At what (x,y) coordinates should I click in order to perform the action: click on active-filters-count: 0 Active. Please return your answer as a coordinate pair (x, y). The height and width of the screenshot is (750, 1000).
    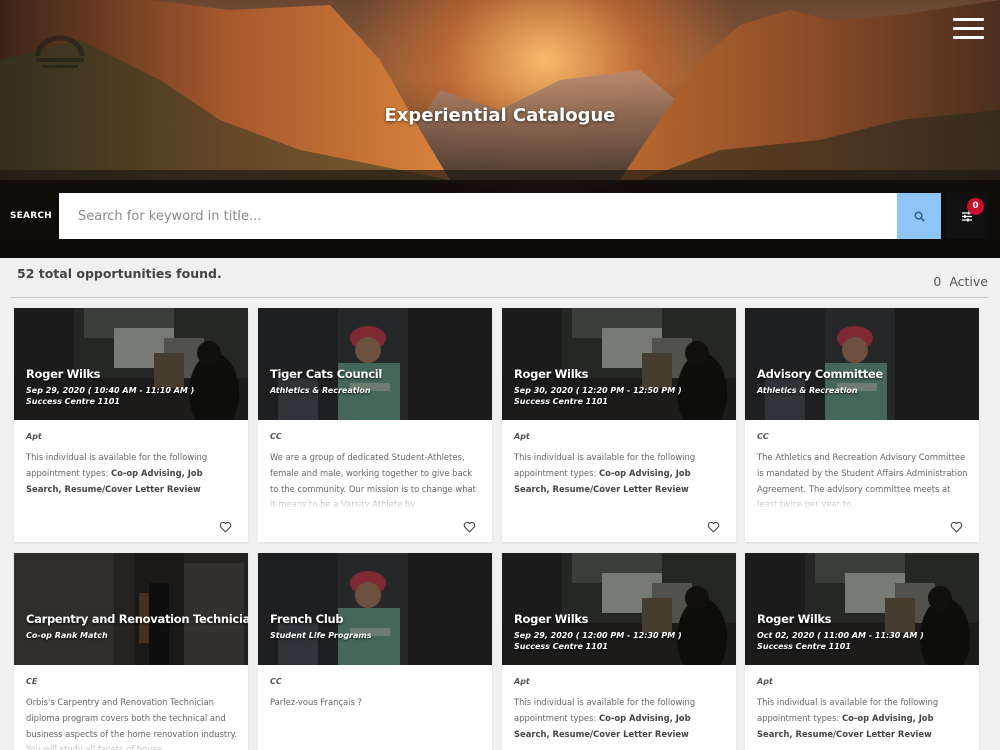
    Looking at the image, I should click on (960, 281).